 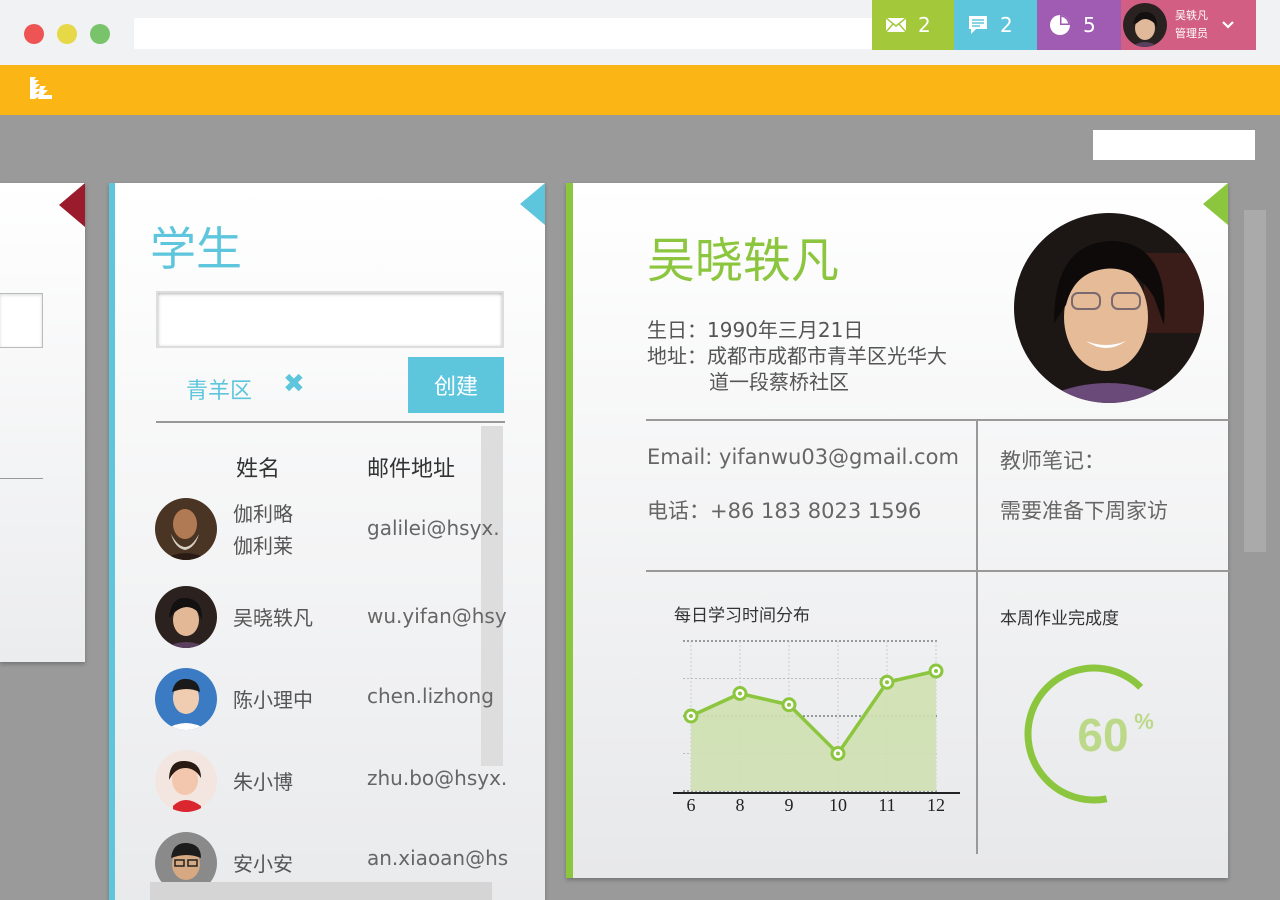 I want to click on chat-icon, so click(x=978, y=25).